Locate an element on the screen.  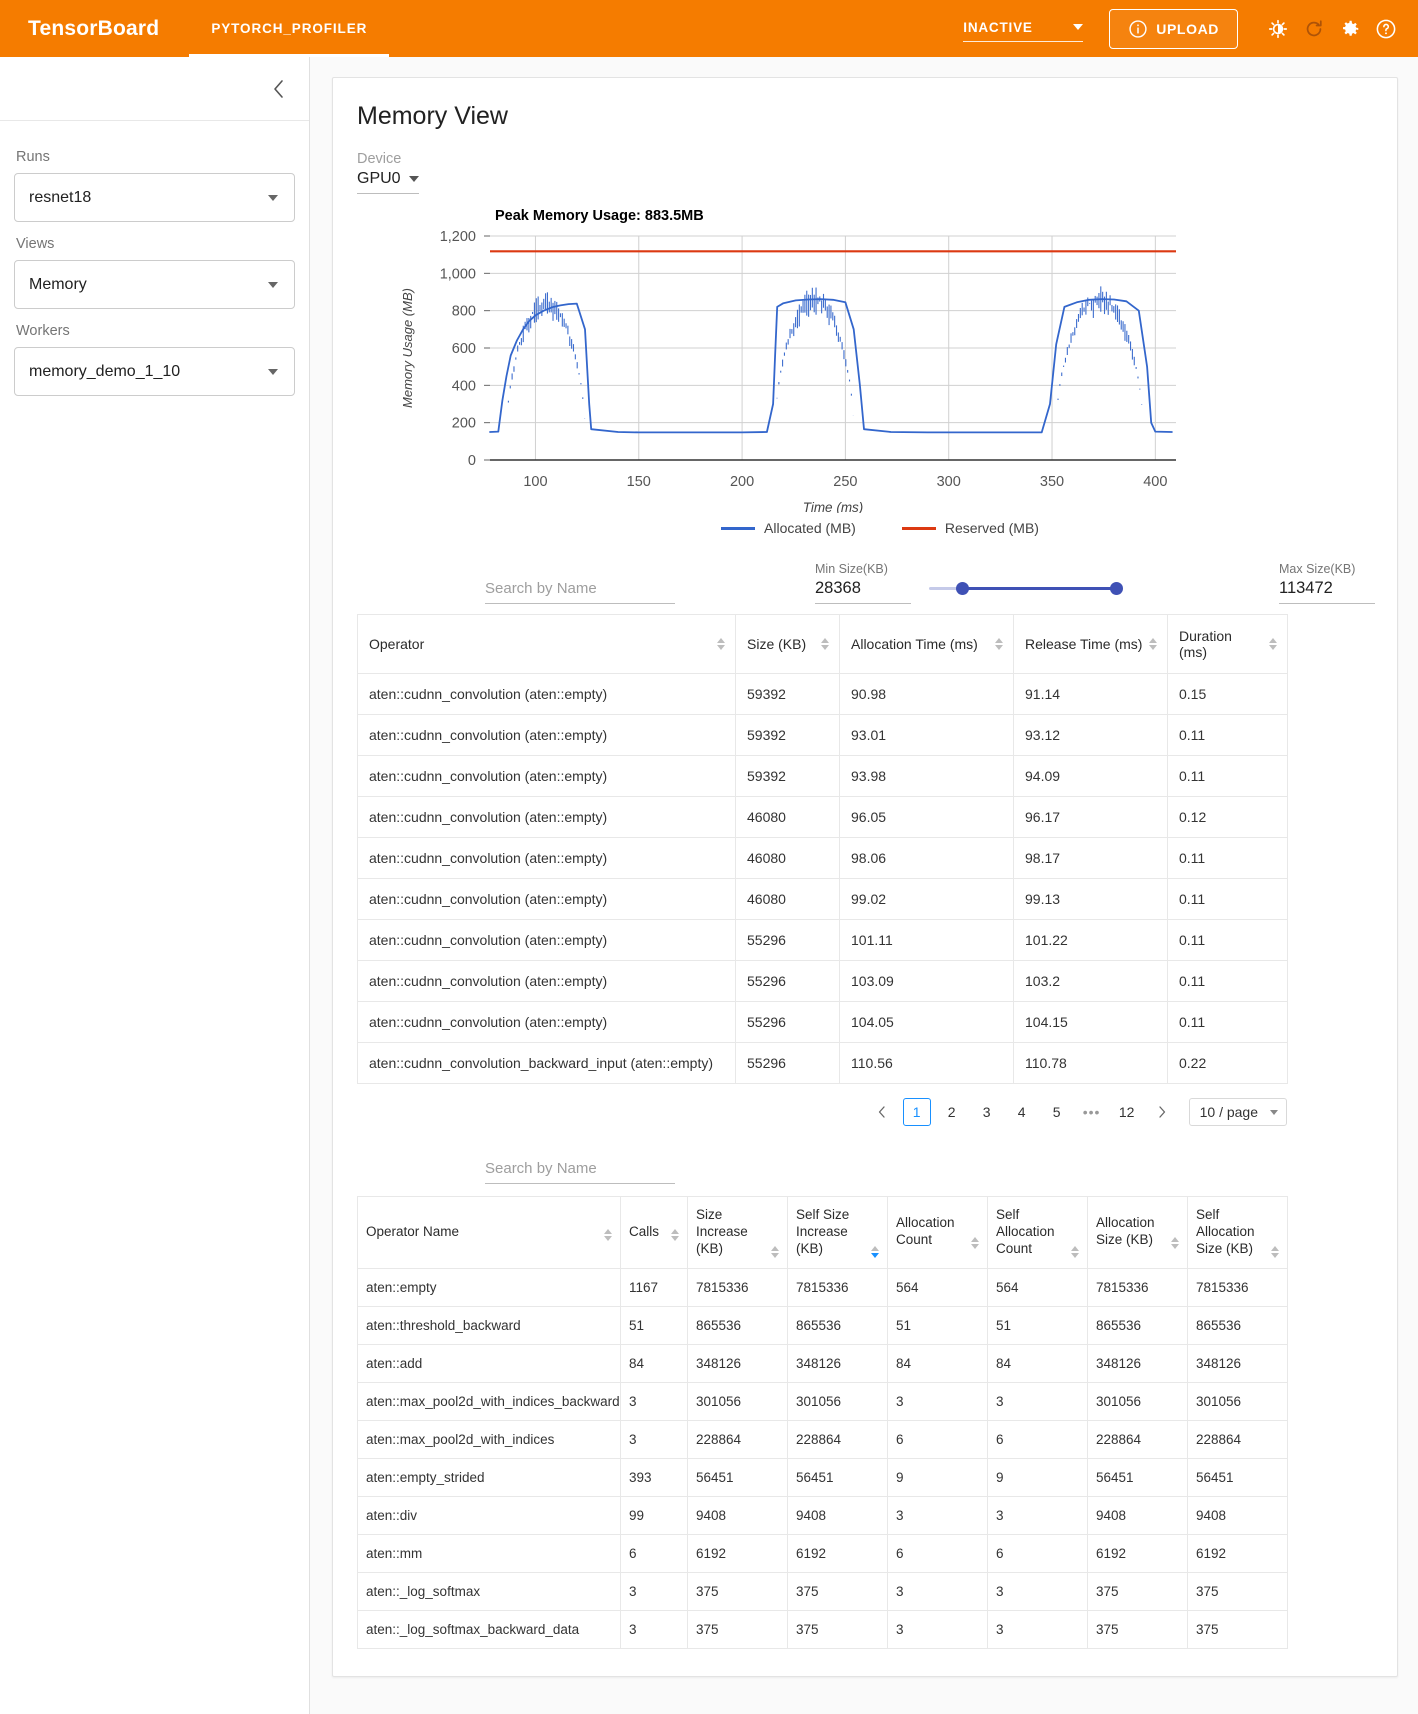
legend-swatch-allocated is located at coordinates (738, 528).